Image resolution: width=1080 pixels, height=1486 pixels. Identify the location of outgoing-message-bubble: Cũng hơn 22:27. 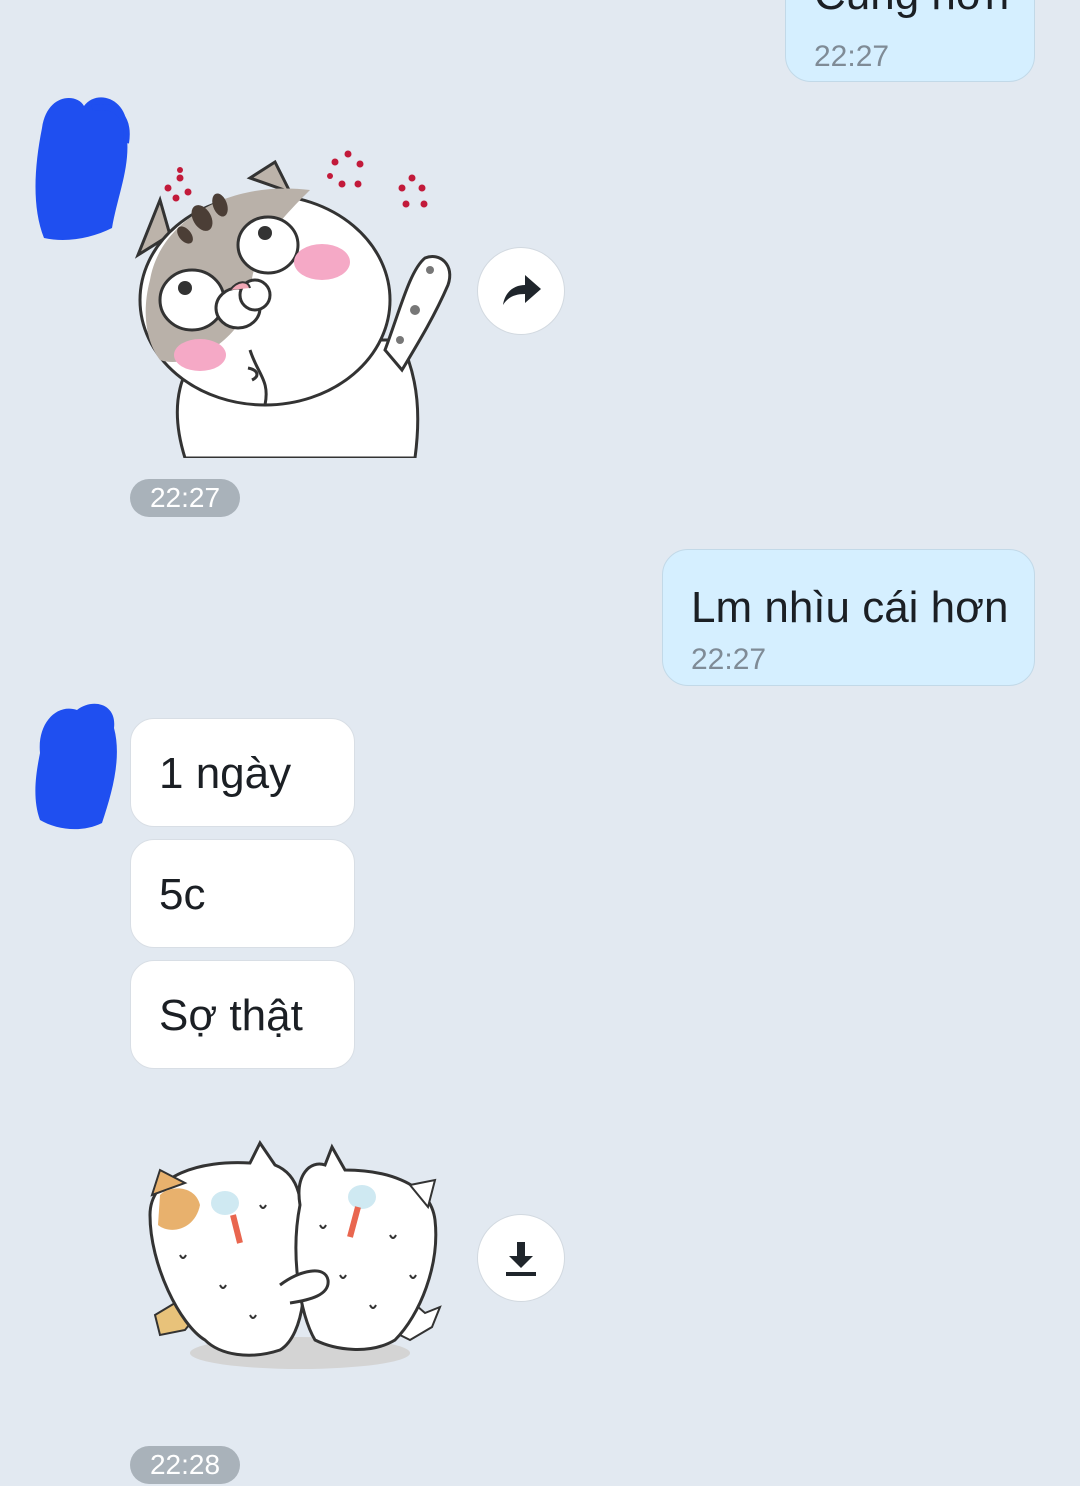
(910, 41).